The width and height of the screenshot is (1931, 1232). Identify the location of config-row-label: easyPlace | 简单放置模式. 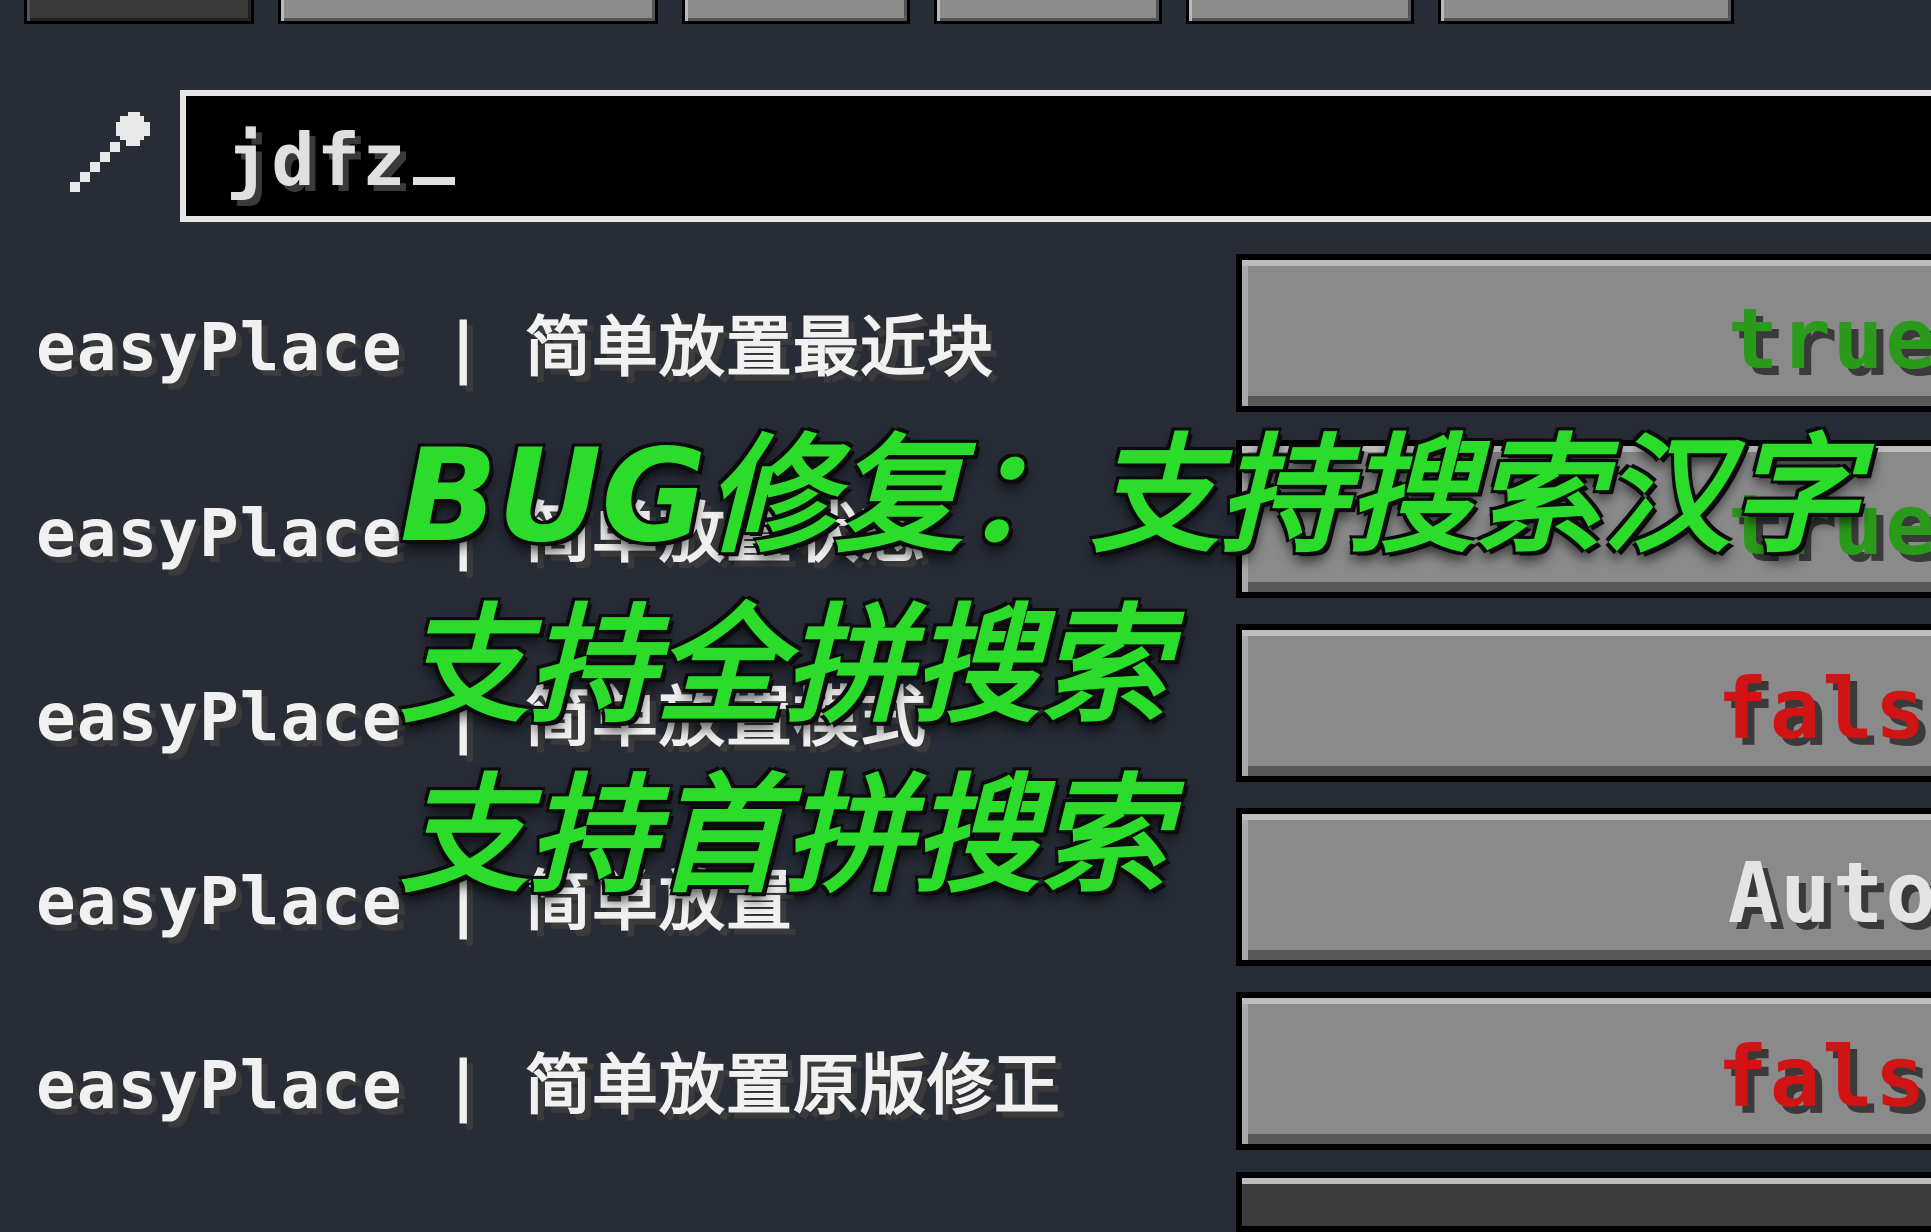
(481, 717).